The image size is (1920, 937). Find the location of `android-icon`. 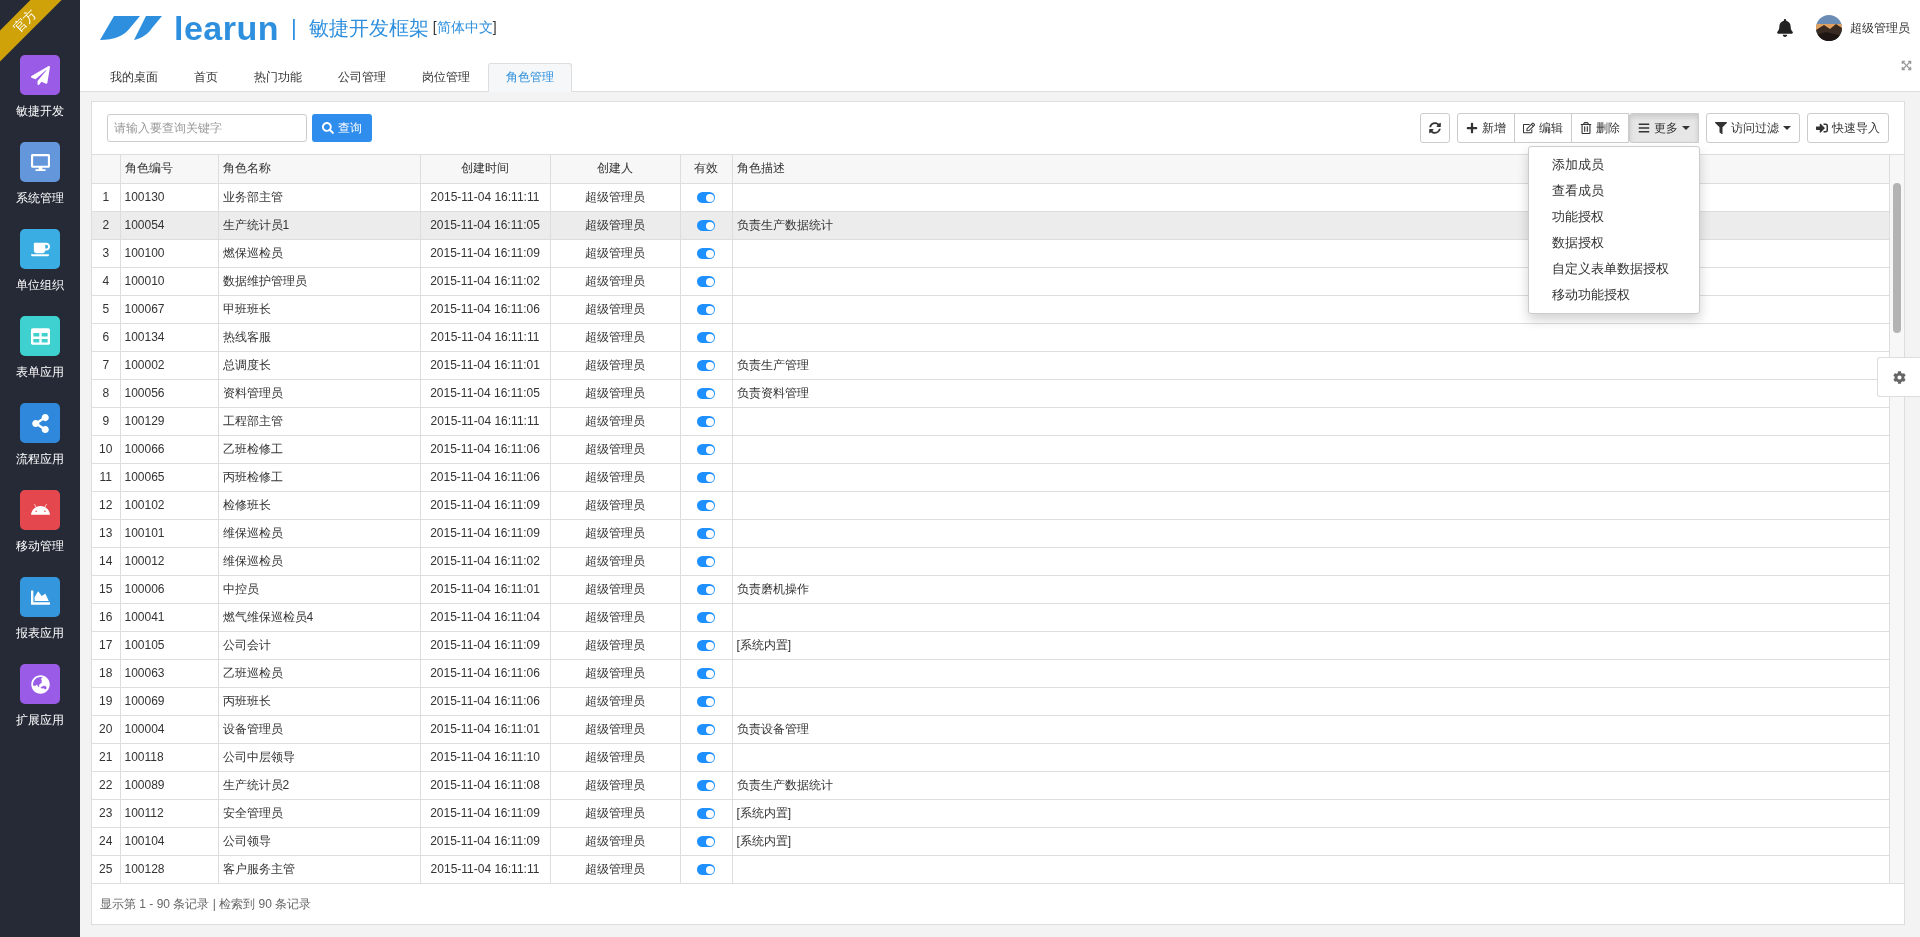

android-icon is located at coordinates (40, 510).